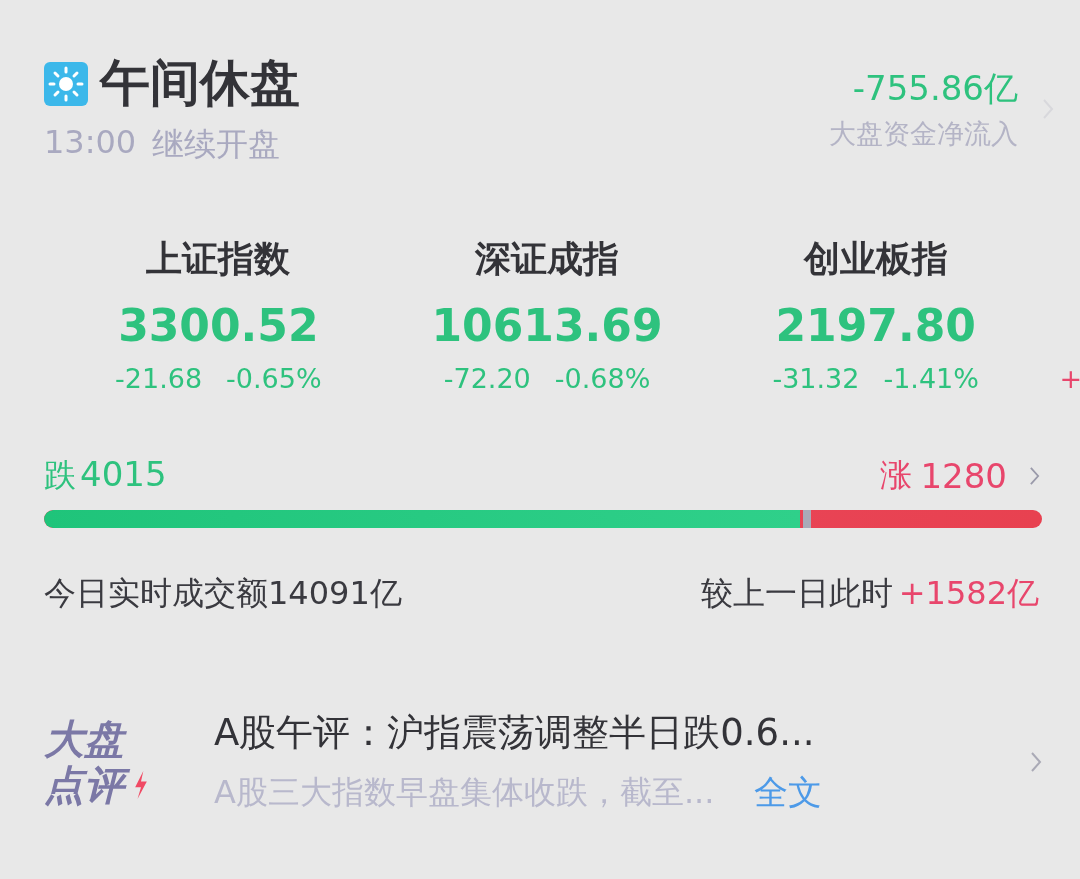 This screenshot has height=879, width=1080. What do you see at coordinates (60, 475) in the screenshot?
I see `decliners-label: 跌` at bounding box center [60, 475].